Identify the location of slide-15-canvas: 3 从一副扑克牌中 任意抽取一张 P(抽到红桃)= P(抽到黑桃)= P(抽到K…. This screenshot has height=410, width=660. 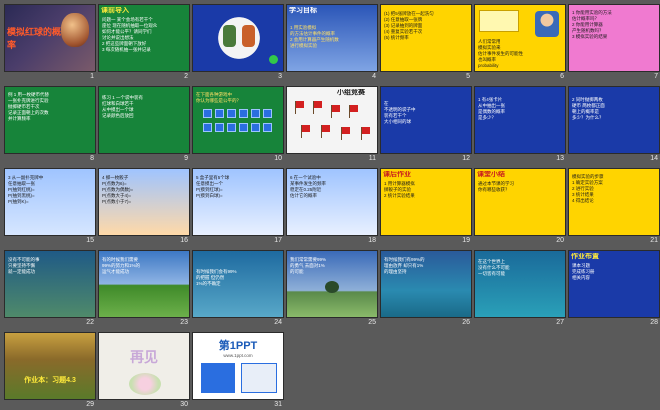
(50, 202).